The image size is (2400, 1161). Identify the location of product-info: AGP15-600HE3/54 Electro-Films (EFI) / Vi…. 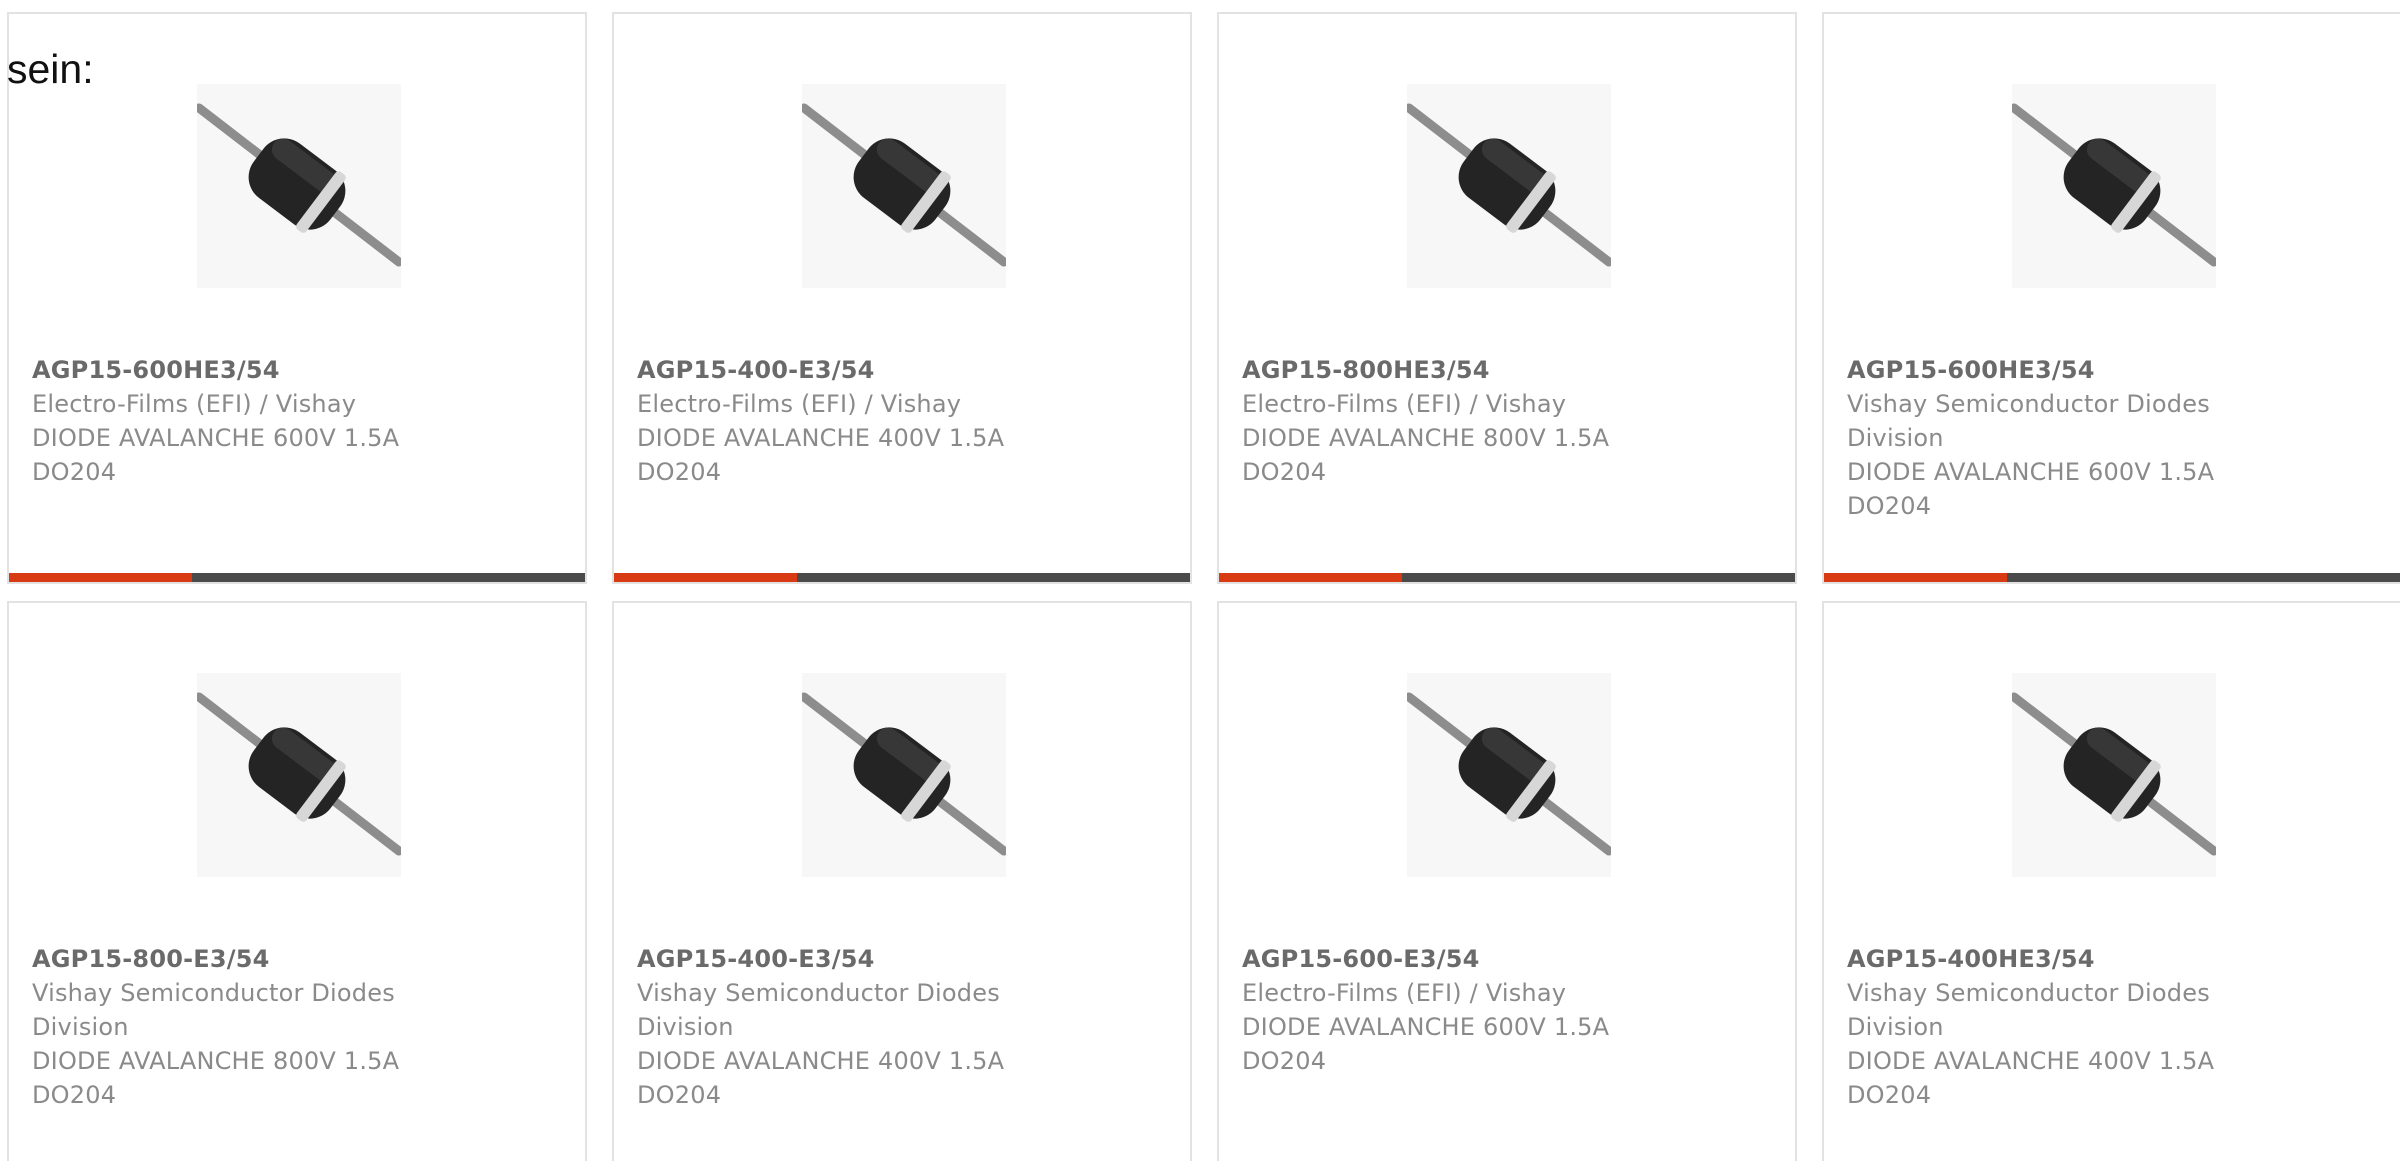
(237, 421).